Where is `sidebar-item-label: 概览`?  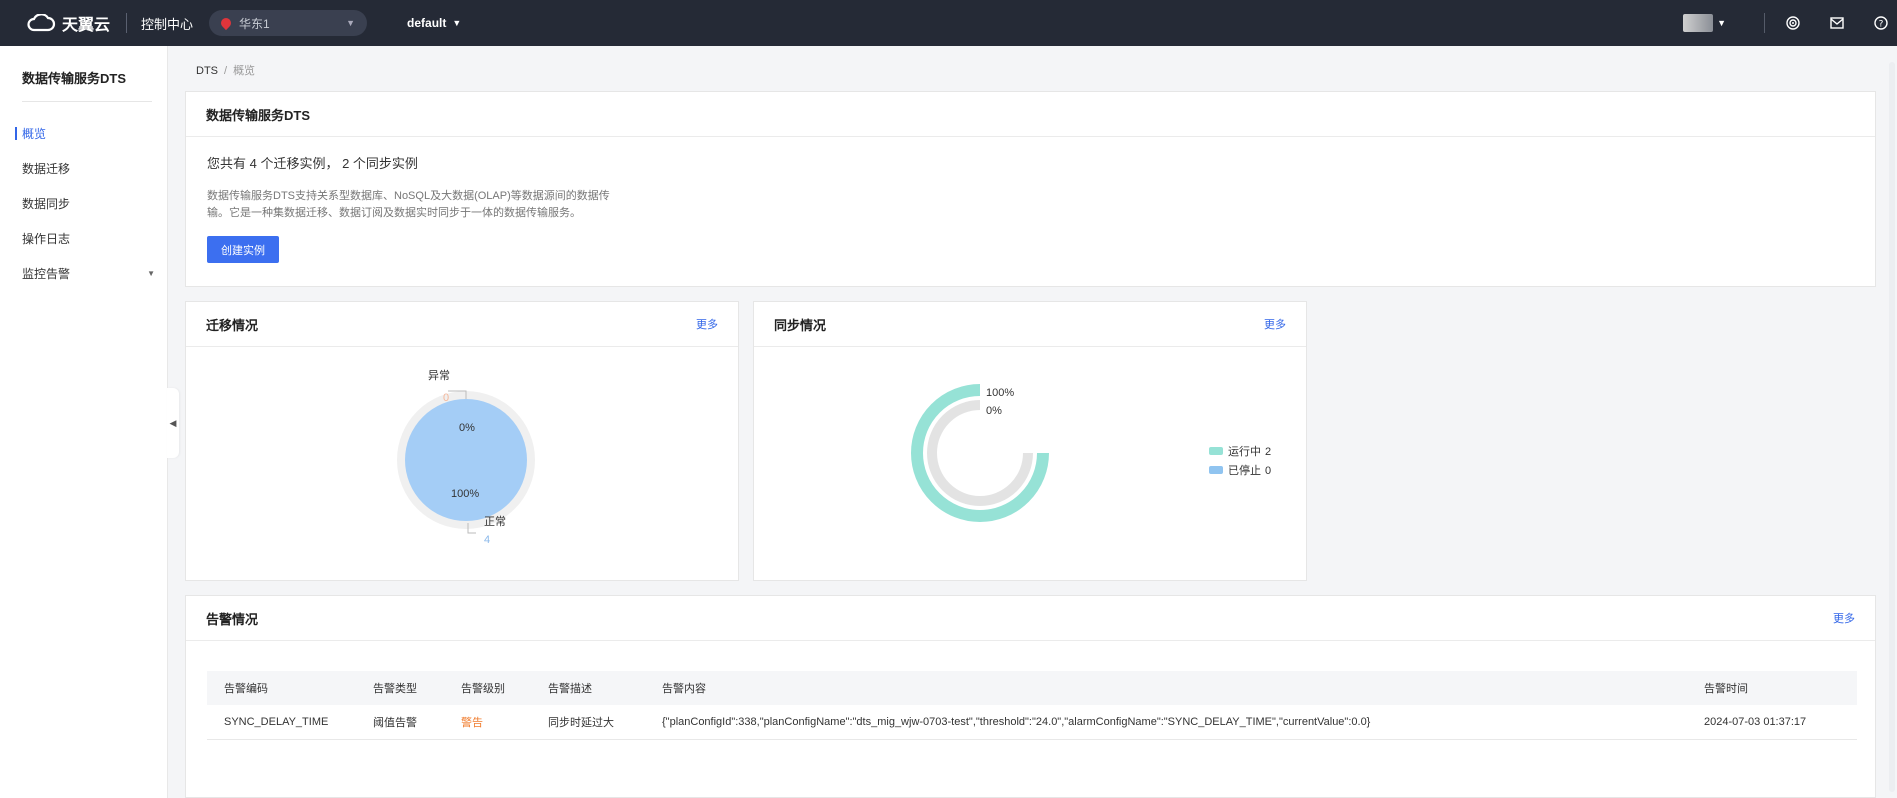
sidebar-item-label: 概览 is located at coordinates (34, 134).